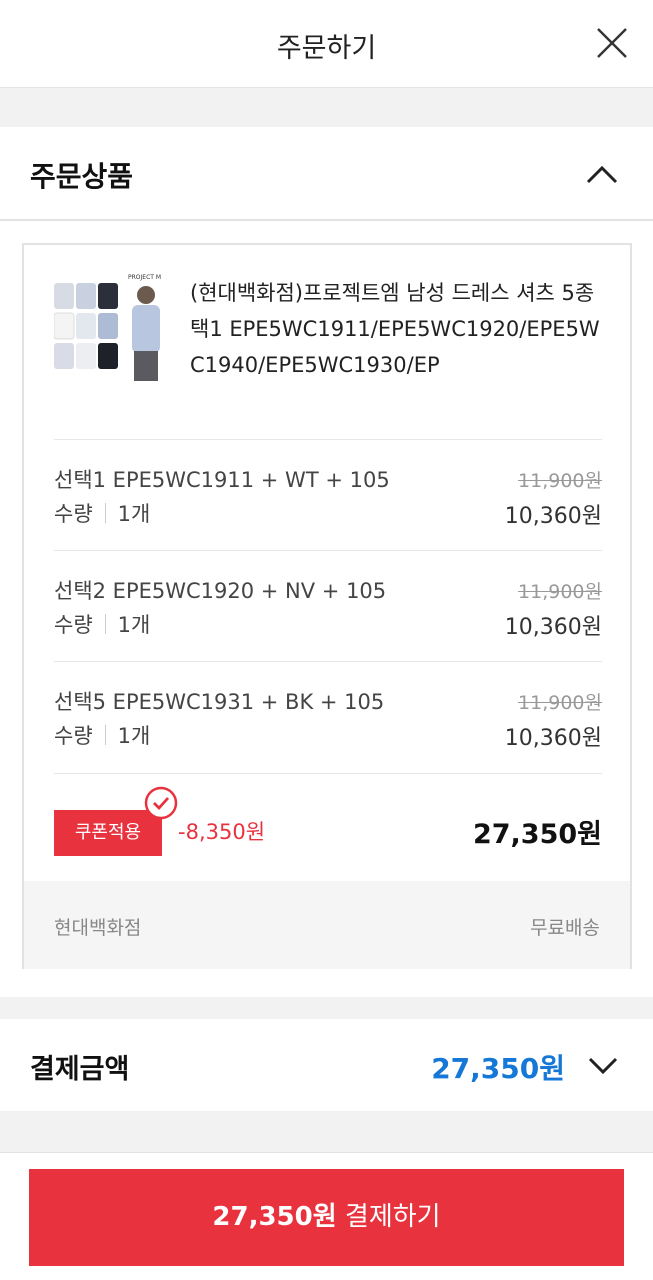 This screenshot has height=1280, width=653. I want to click on check-circle-icon, so click(161, 803).